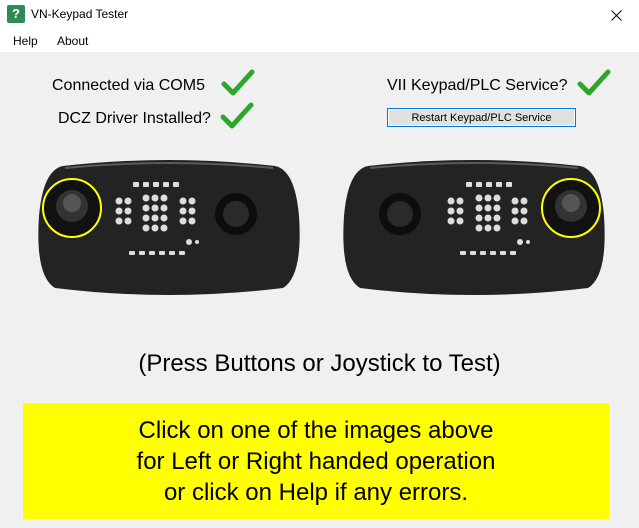 Image resolution: width=639 pixels, height=528 pixels. I want to click on close-icon, so click(616, 15).